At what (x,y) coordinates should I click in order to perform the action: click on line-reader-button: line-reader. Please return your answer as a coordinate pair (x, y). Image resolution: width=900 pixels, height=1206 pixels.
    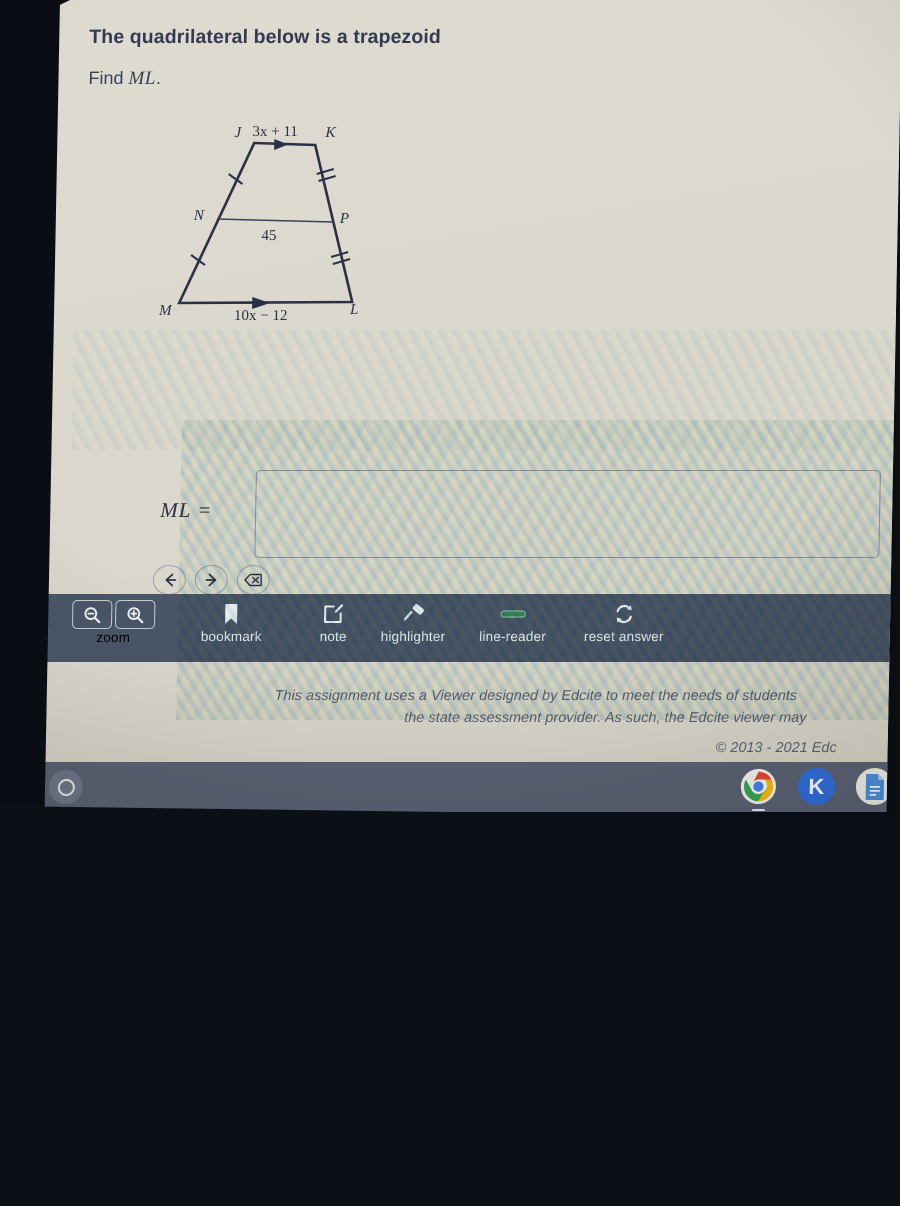
    Looking at the image, I should click on (513, 619).